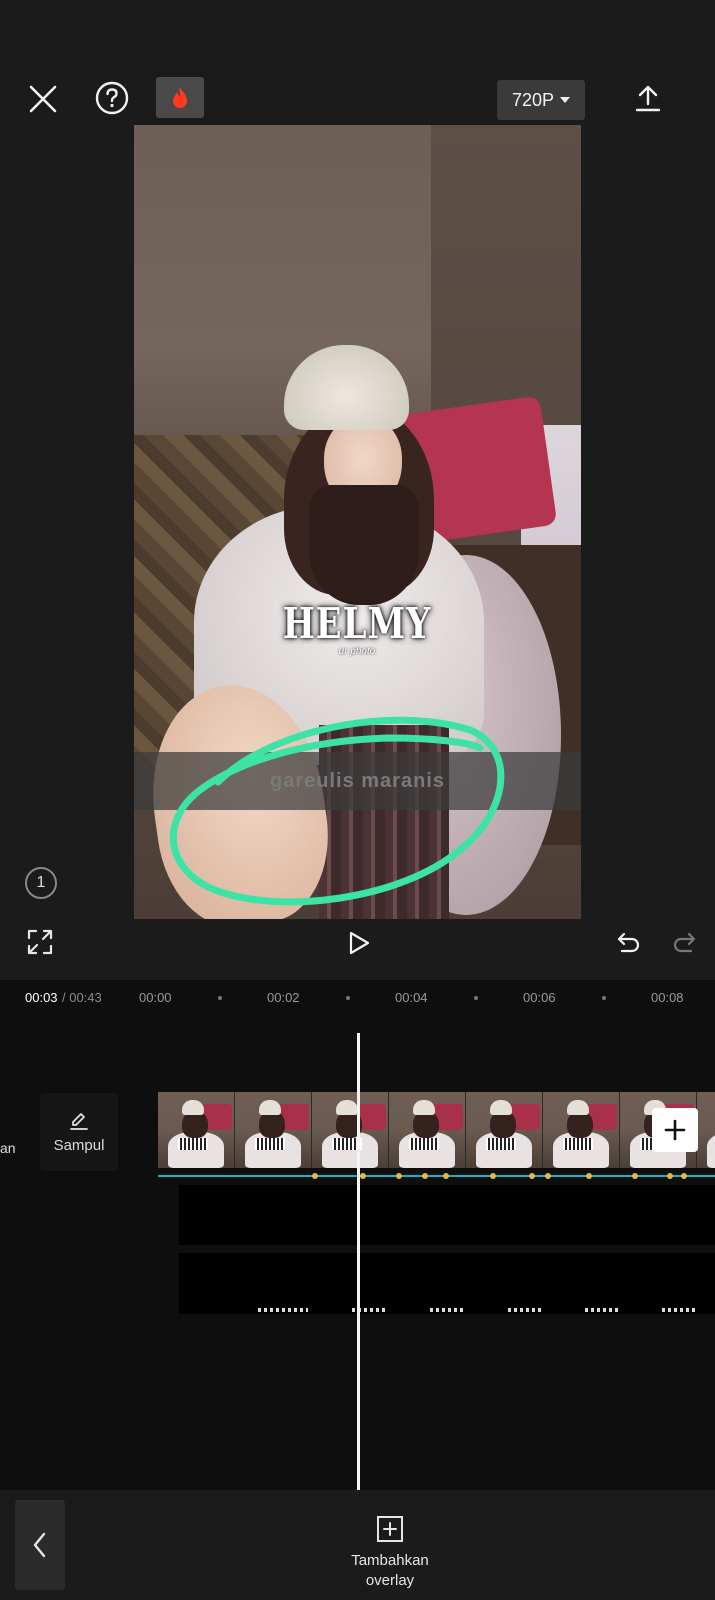 Image resolution: width=715 pixels, height=1600 pixels. I want to click on close-icon, so click(43, 99).